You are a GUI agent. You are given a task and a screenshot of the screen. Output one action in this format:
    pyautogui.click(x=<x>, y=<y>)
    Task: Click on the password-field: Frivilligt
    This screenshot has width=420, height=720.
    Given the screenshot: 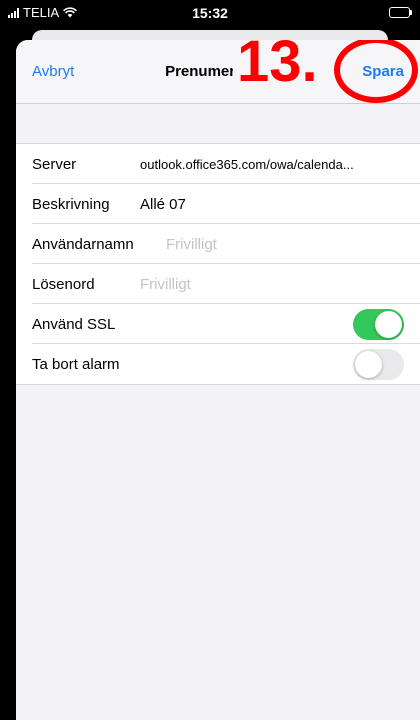 What is the action you would take?
    pyautogui.click(x=165, y=284)
    